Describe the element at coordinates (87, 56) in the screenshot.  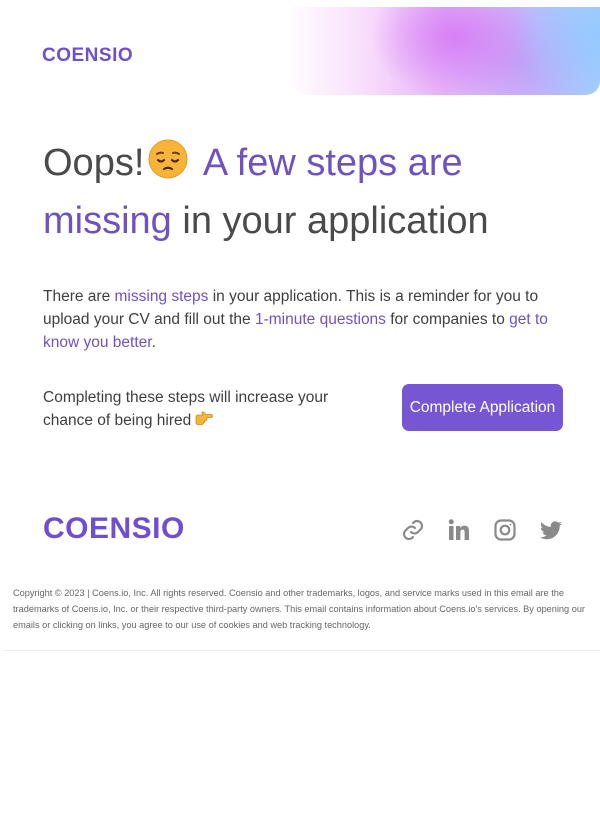
I see `header-logo: COENSIO` at that location.